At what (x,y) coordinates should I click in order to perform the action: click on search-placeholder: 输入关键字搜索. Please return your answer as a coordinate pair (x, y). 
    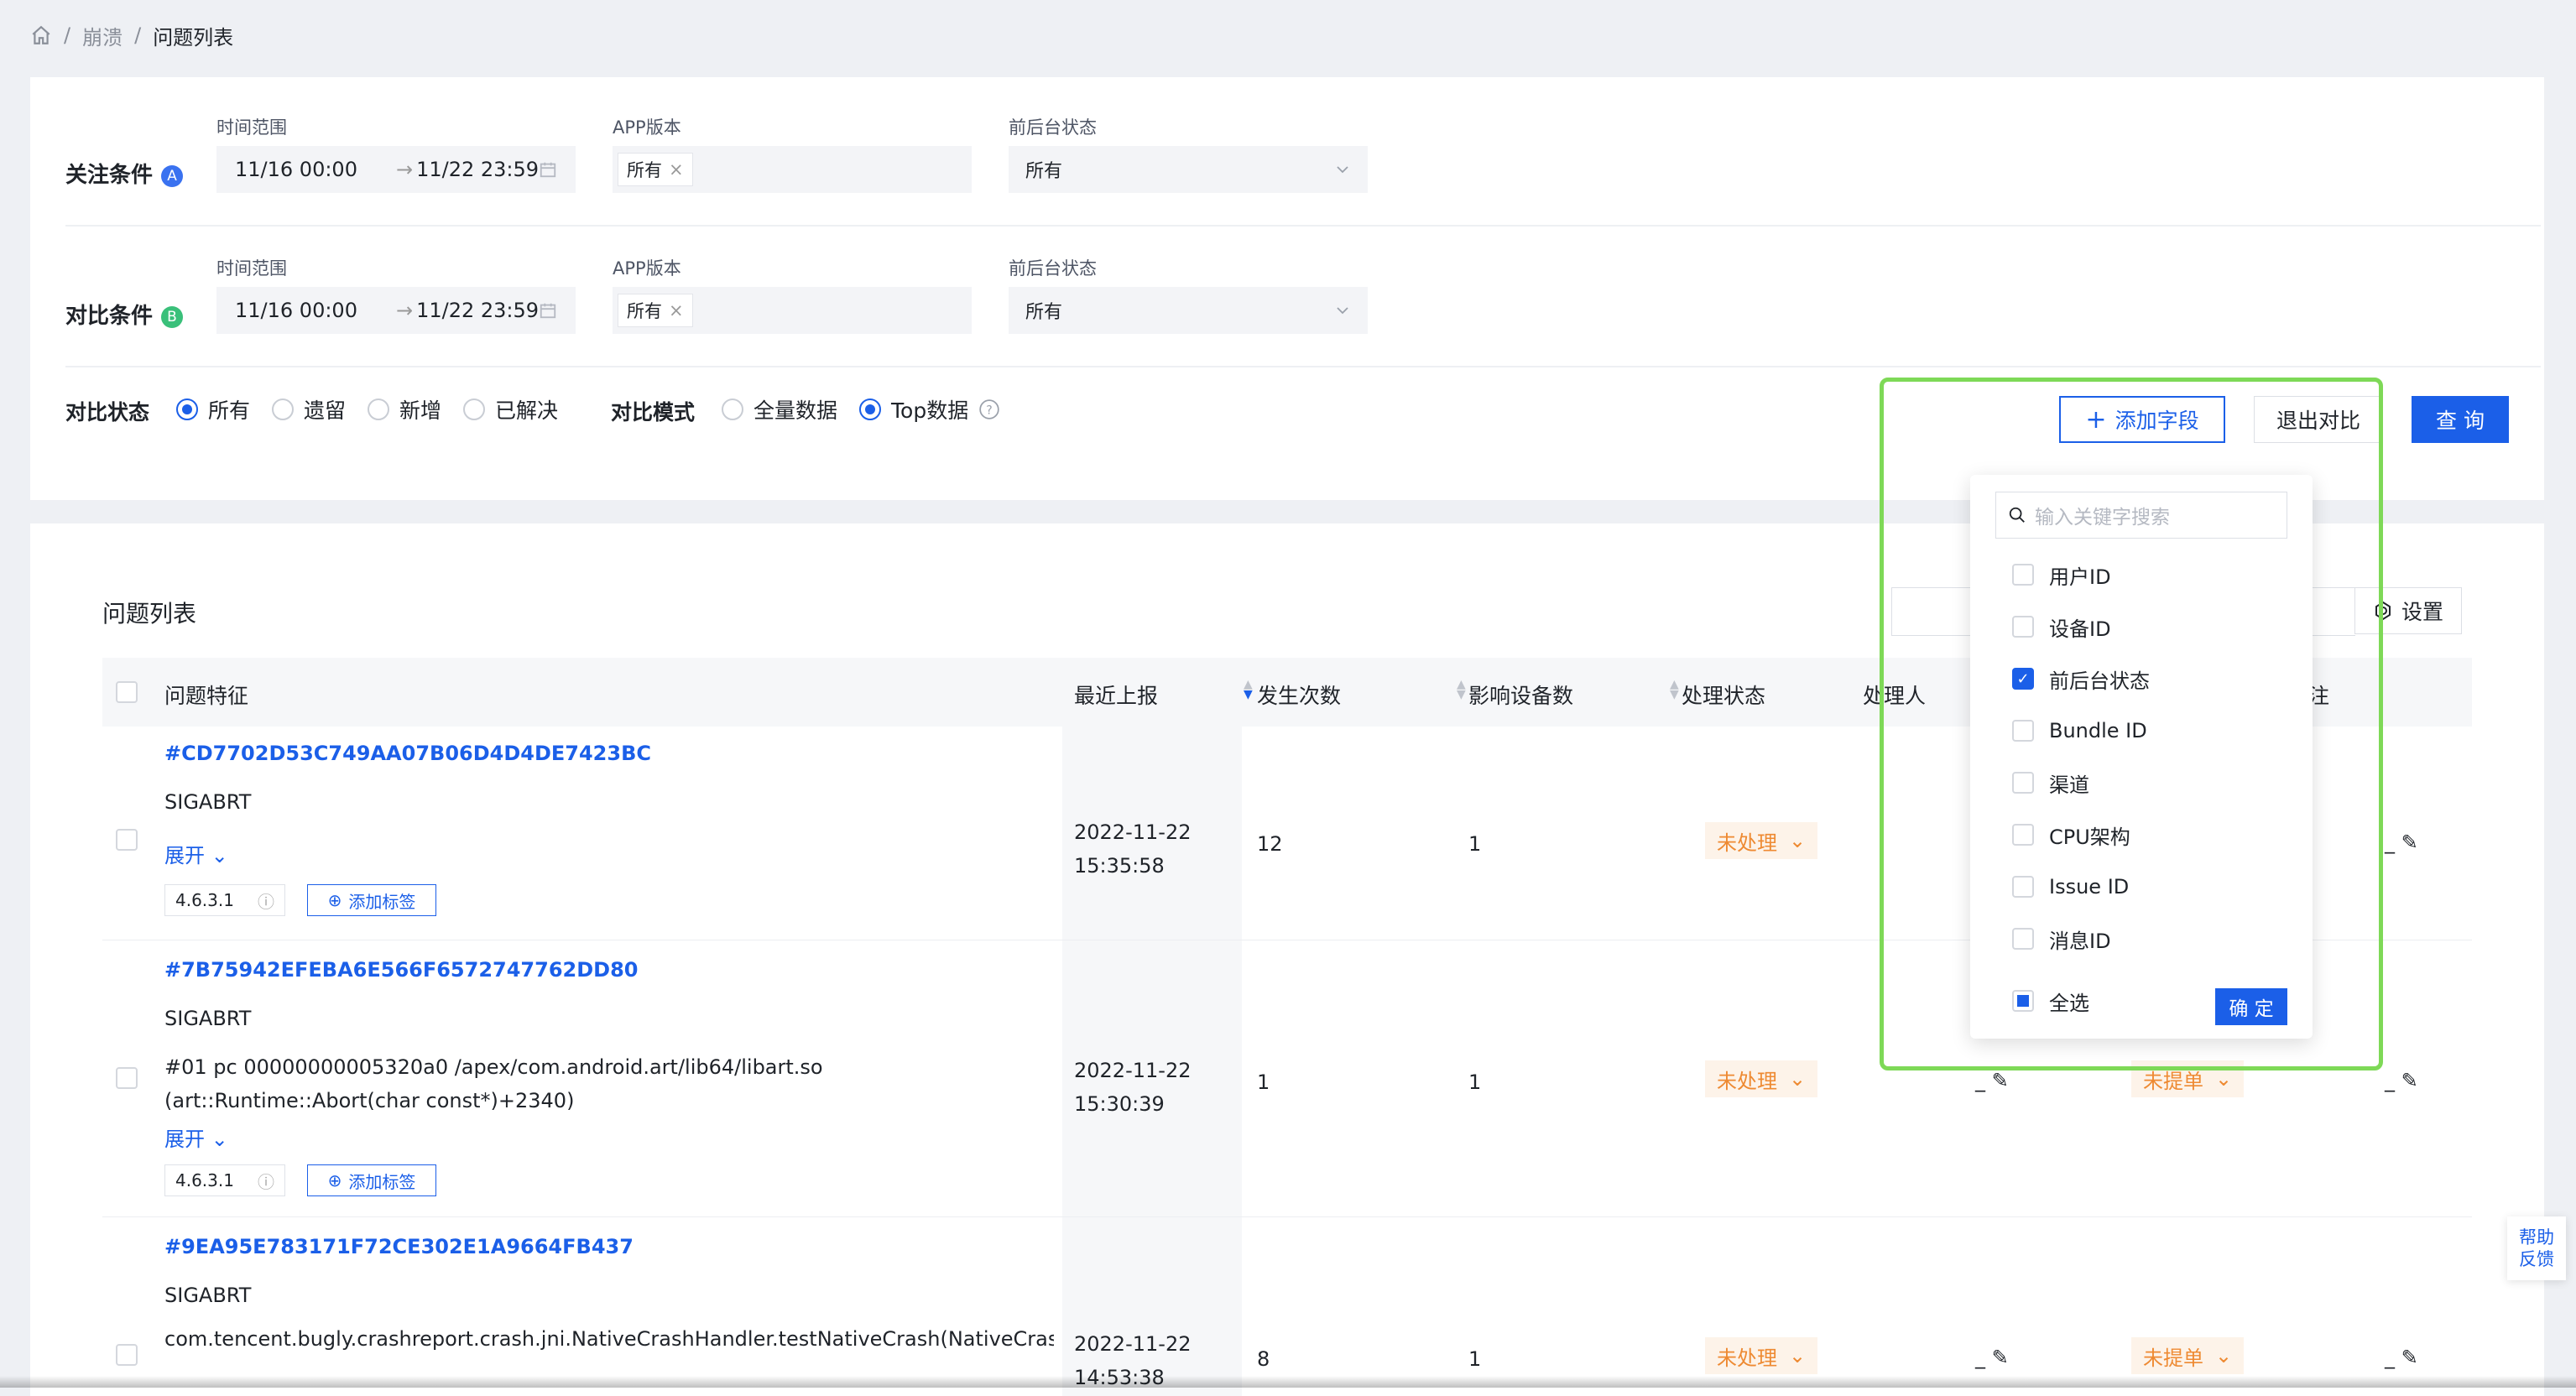
    Looking at the image, I should click on (2102, 518).